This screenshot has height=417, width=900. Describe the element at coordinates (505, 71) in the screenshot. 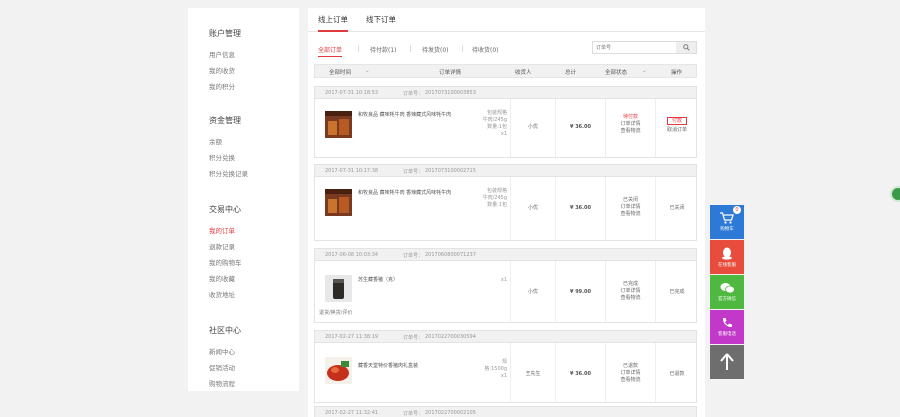

I see `table-header: 全部时间 ⌄ 订单详情 收货人 总计 全部状态 ⌄ 操作` at that location.